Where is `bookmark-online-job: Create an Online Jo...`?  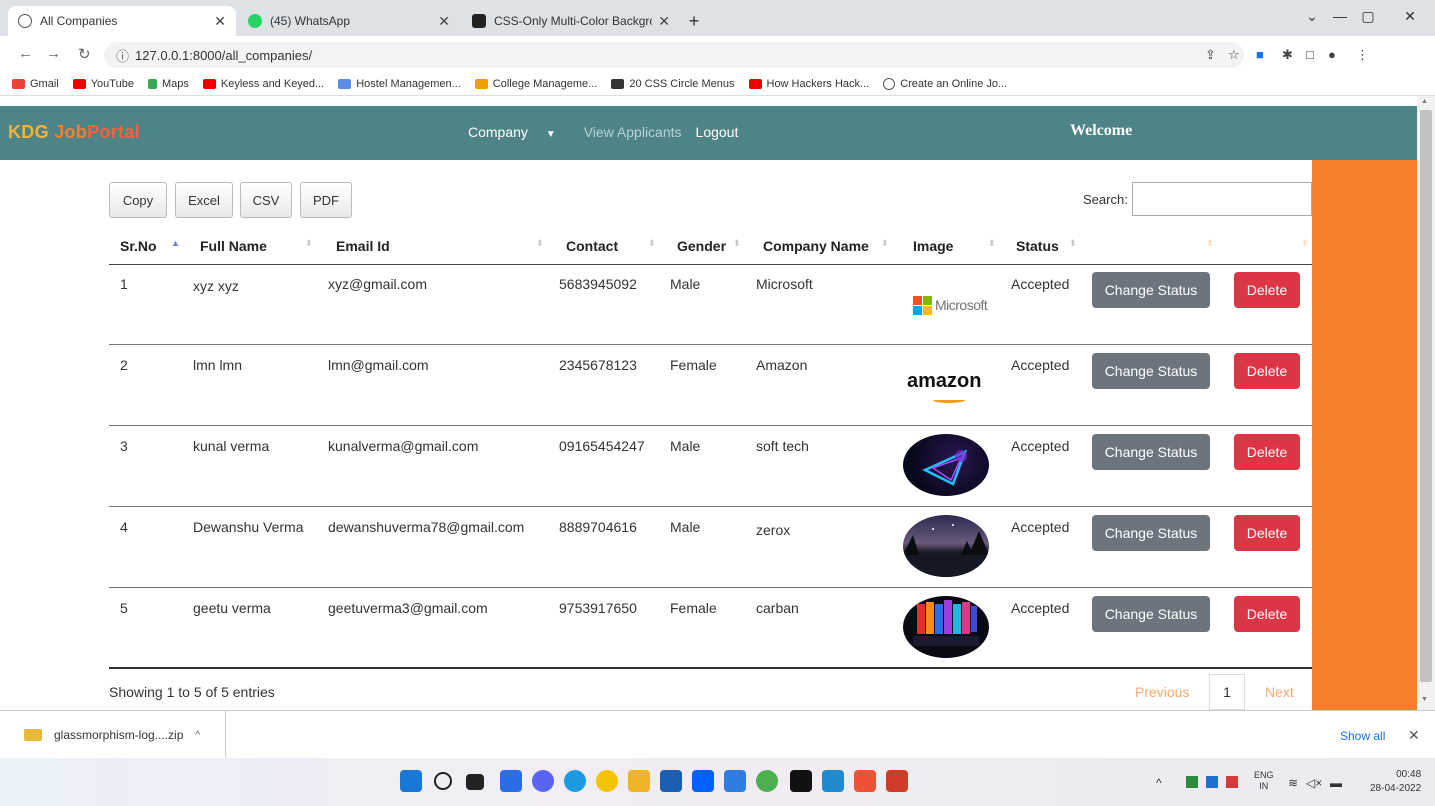 bookmark-online-job: Create an Online Jo... is located at coordinates (945, 83).